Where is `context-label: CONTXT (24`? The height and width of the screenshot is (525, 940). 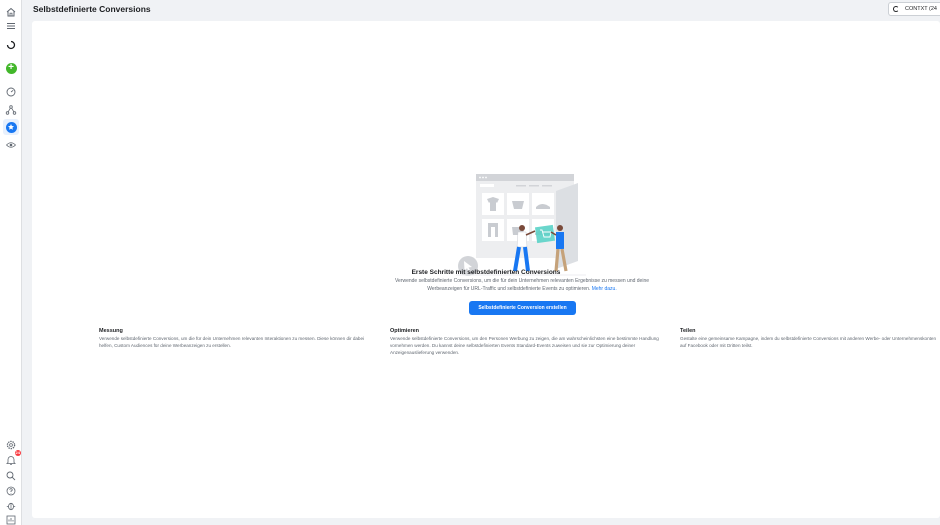
context-label: CONTXT (24 is located at coordinates (921, 9).